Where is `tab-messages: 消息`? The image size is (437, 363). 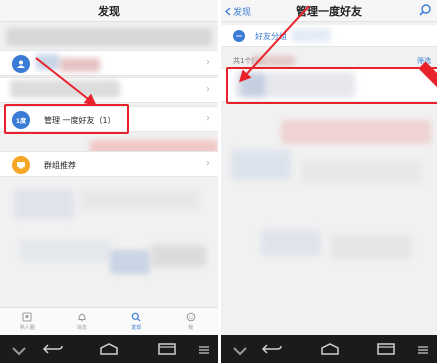 tab-messages: 消息 is located at coordinates (82, 321).